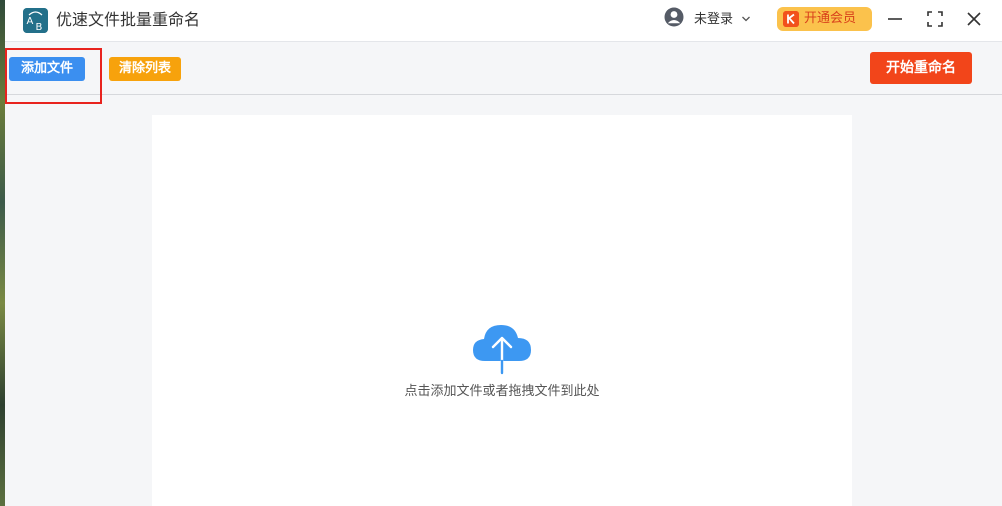  Describe the element at coordinates (674, 17) in the screenshot. I see `user-avatar-icon` at that location.